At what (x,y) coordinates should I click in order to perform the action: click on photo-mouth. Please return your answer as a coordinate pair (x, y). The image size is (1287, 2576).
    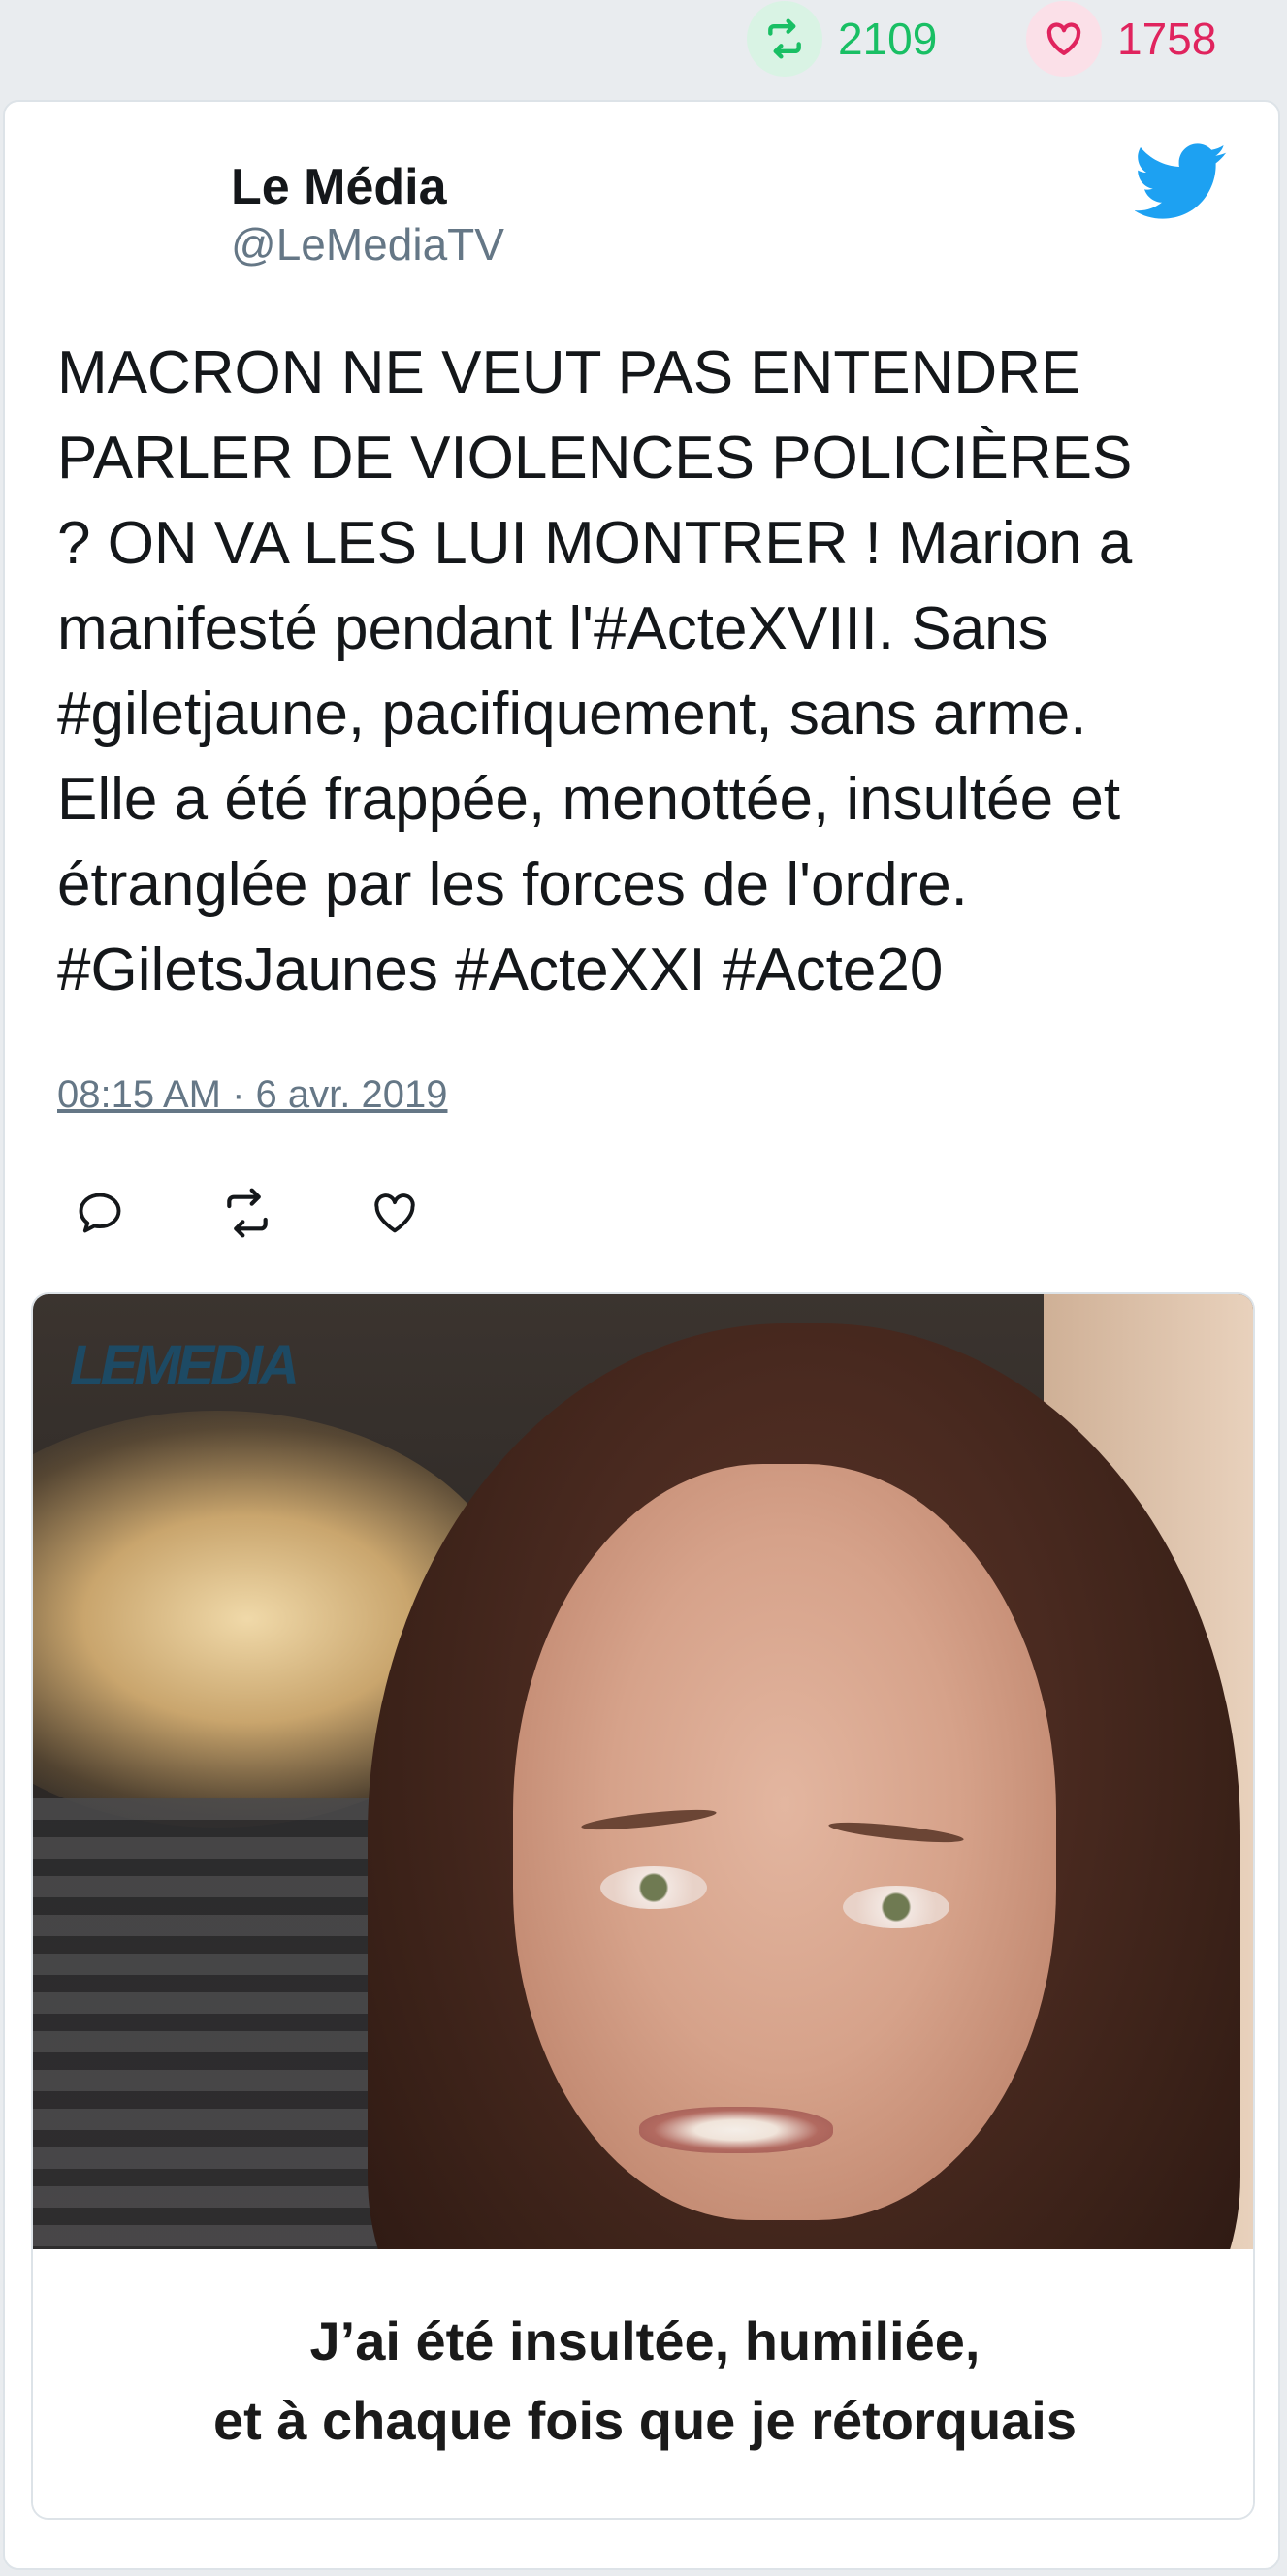
    Looking at the image, I should click on (736, 2130).